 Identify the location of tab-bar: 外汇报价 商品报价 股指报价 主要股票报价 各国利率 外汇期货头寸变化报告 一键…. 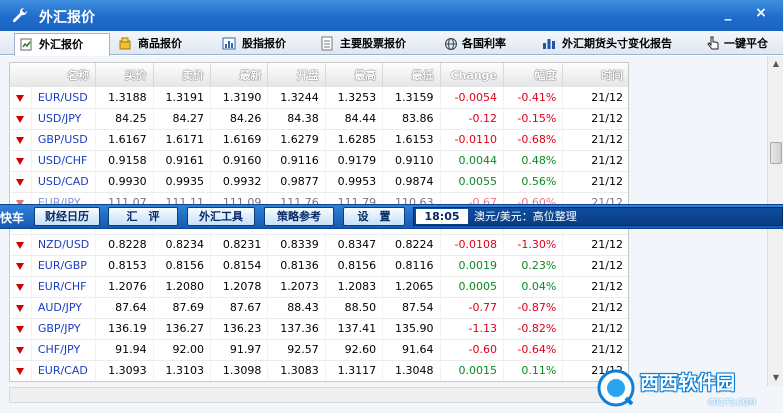
(391, 43).